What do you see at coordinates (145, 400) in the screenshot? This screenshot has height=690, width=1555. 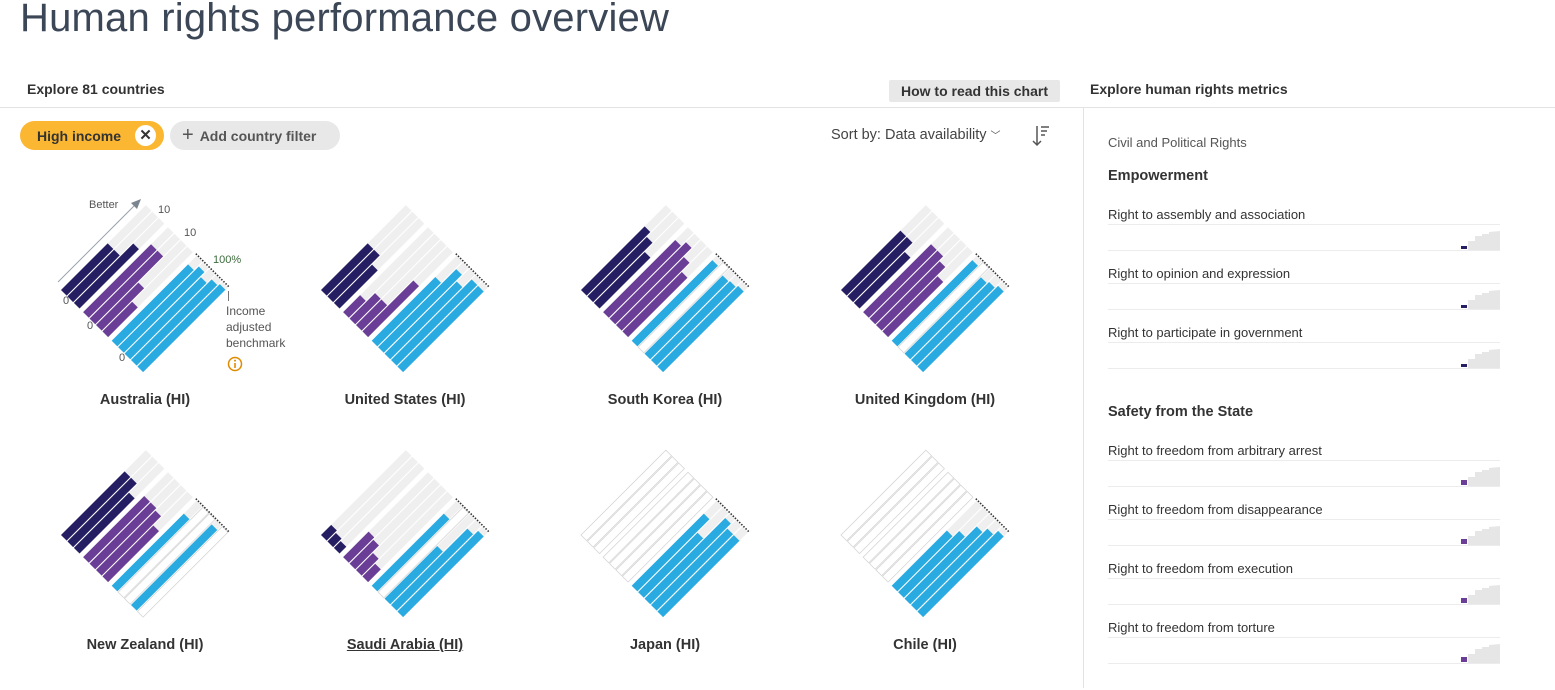 I see `country-name: Australia (HI)` at bounding box center [145, 400].